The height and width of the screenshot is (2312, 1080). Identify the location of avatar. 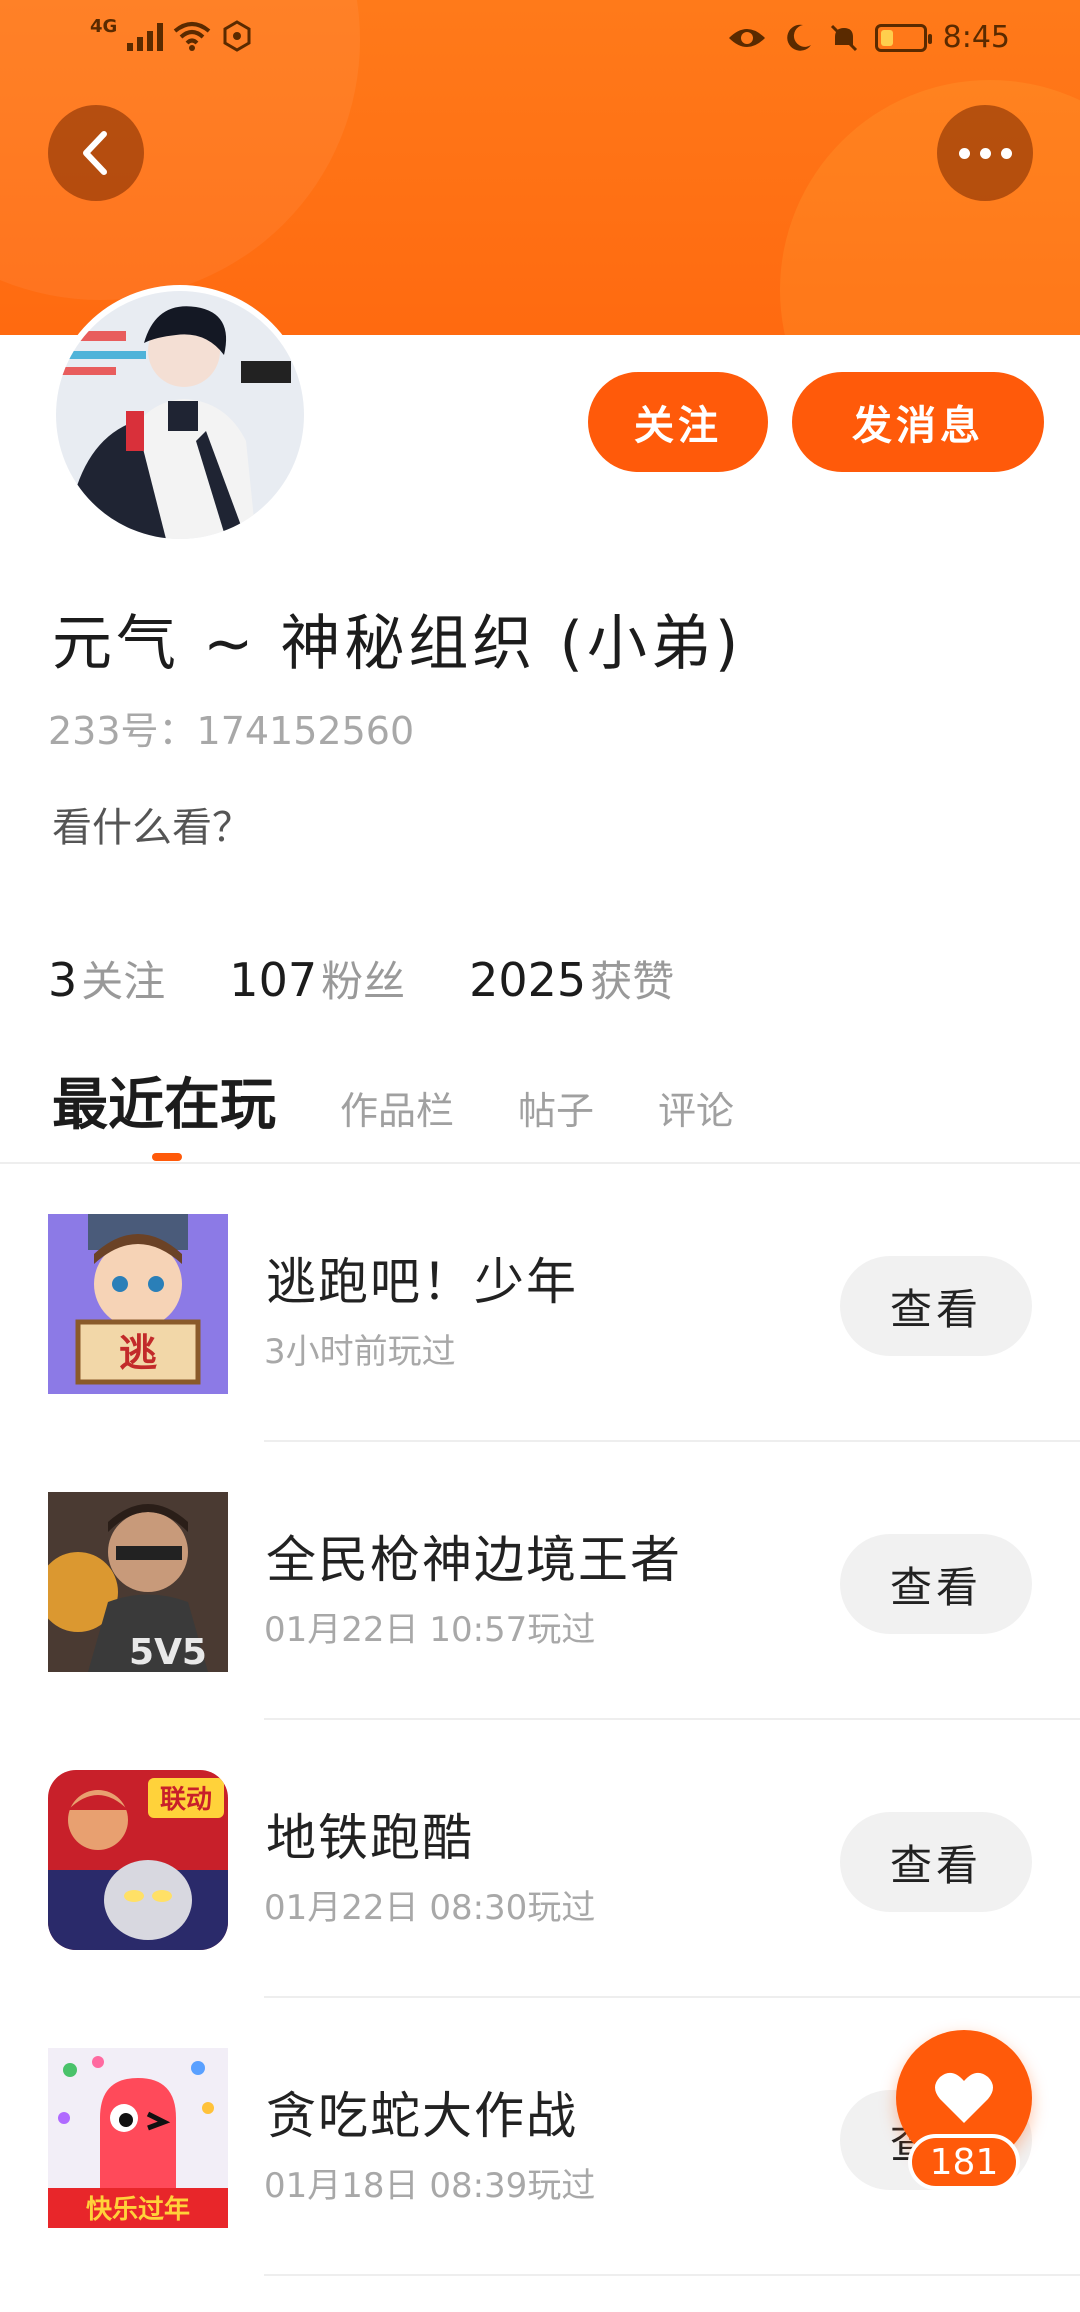
(180, 415).